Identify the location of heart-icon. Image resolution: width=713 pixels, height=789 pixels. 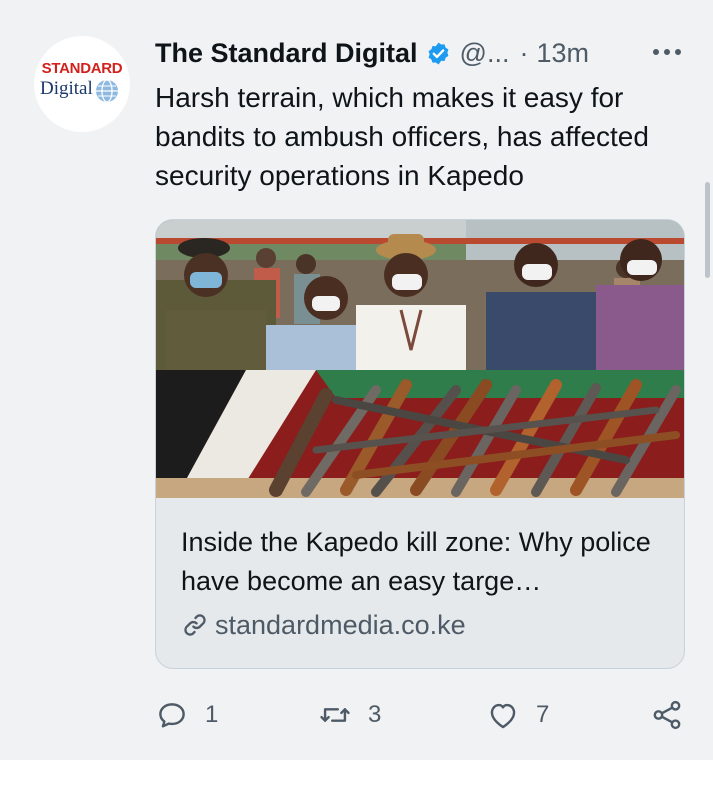
(503, 716).